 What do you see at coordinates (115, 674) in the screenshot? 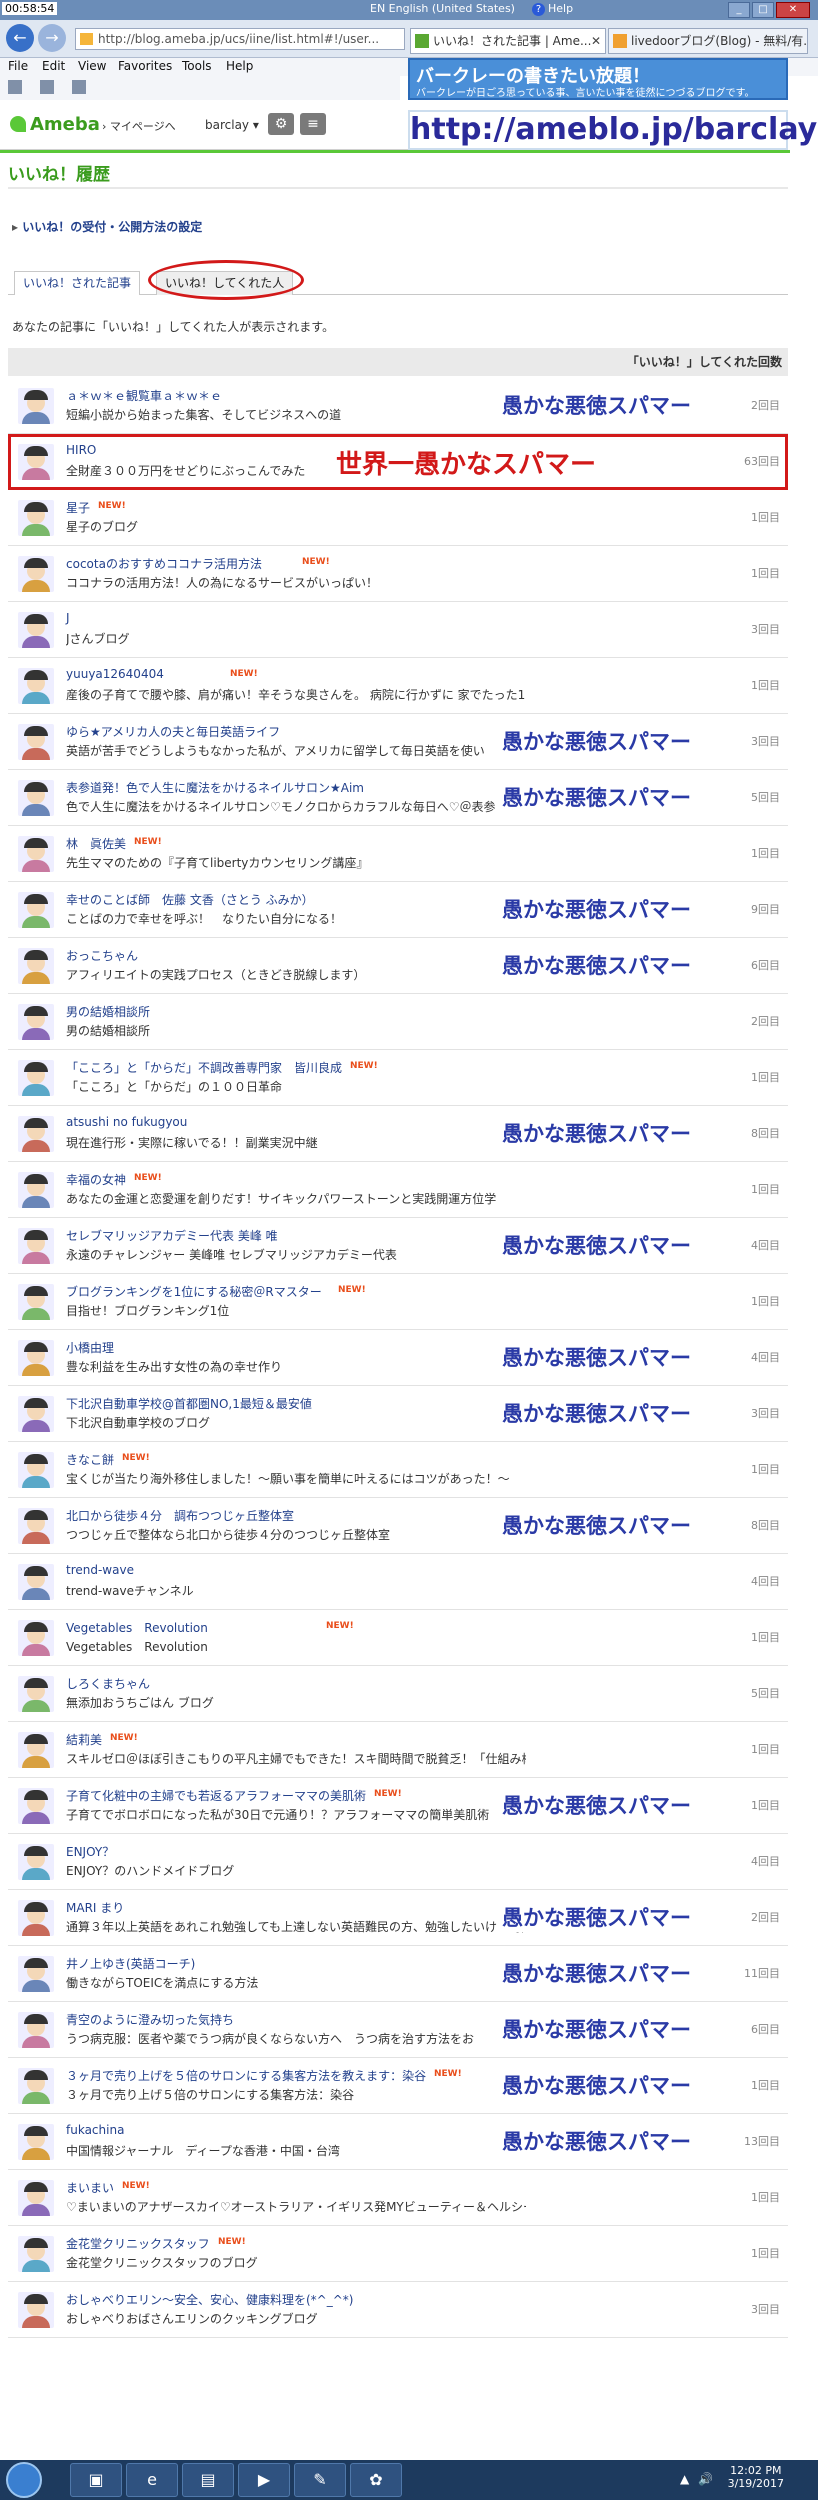
I see `liker-name: yuuya12640404` at bounding box center [115, 674].